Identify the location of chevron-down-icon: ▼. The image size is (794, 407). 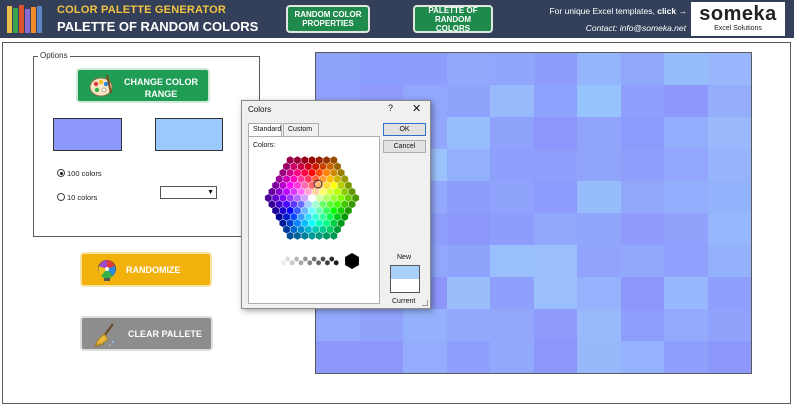
(210, 192).